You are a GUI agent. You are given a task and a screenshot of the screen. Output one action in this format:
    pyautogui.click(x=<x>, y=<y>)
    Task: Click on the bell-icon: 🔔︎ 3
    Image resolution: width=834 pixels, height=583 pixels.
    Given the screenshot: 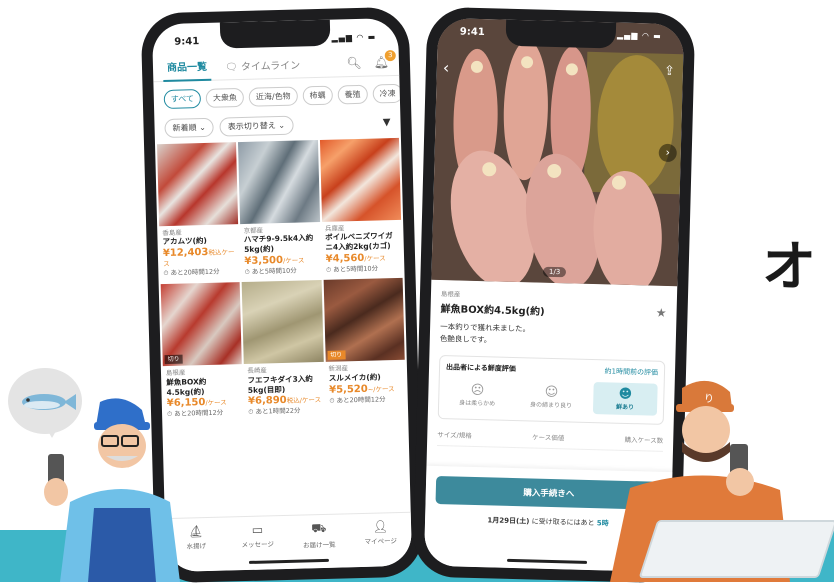 What is the action you would take?
    pyautogui.click(x=385, y=59)
    